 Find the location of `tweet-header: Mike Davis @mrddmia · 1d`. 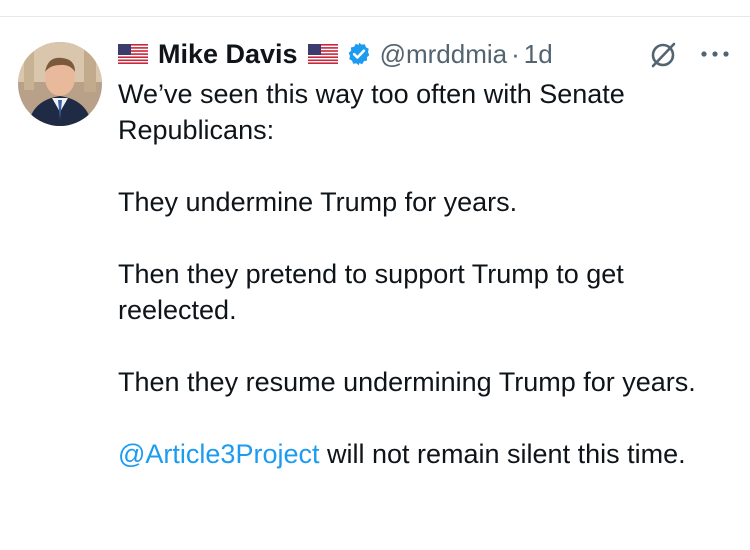

tweet-header: Mike Davis @mrddmia · 1d is located at coordinates (428, 54).